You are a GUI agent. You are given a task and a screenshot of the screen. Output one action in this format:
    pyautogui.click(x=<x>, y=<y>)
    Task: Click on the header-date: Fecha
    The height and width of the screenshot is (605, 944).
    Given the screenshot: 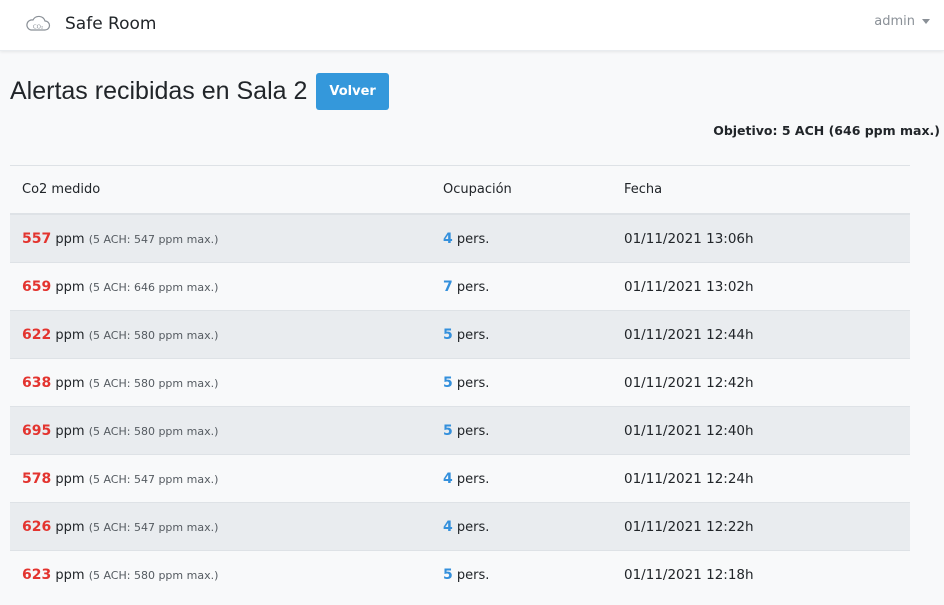 What is the action you would take?
    pyautogui.click(x=761, y=190)
    